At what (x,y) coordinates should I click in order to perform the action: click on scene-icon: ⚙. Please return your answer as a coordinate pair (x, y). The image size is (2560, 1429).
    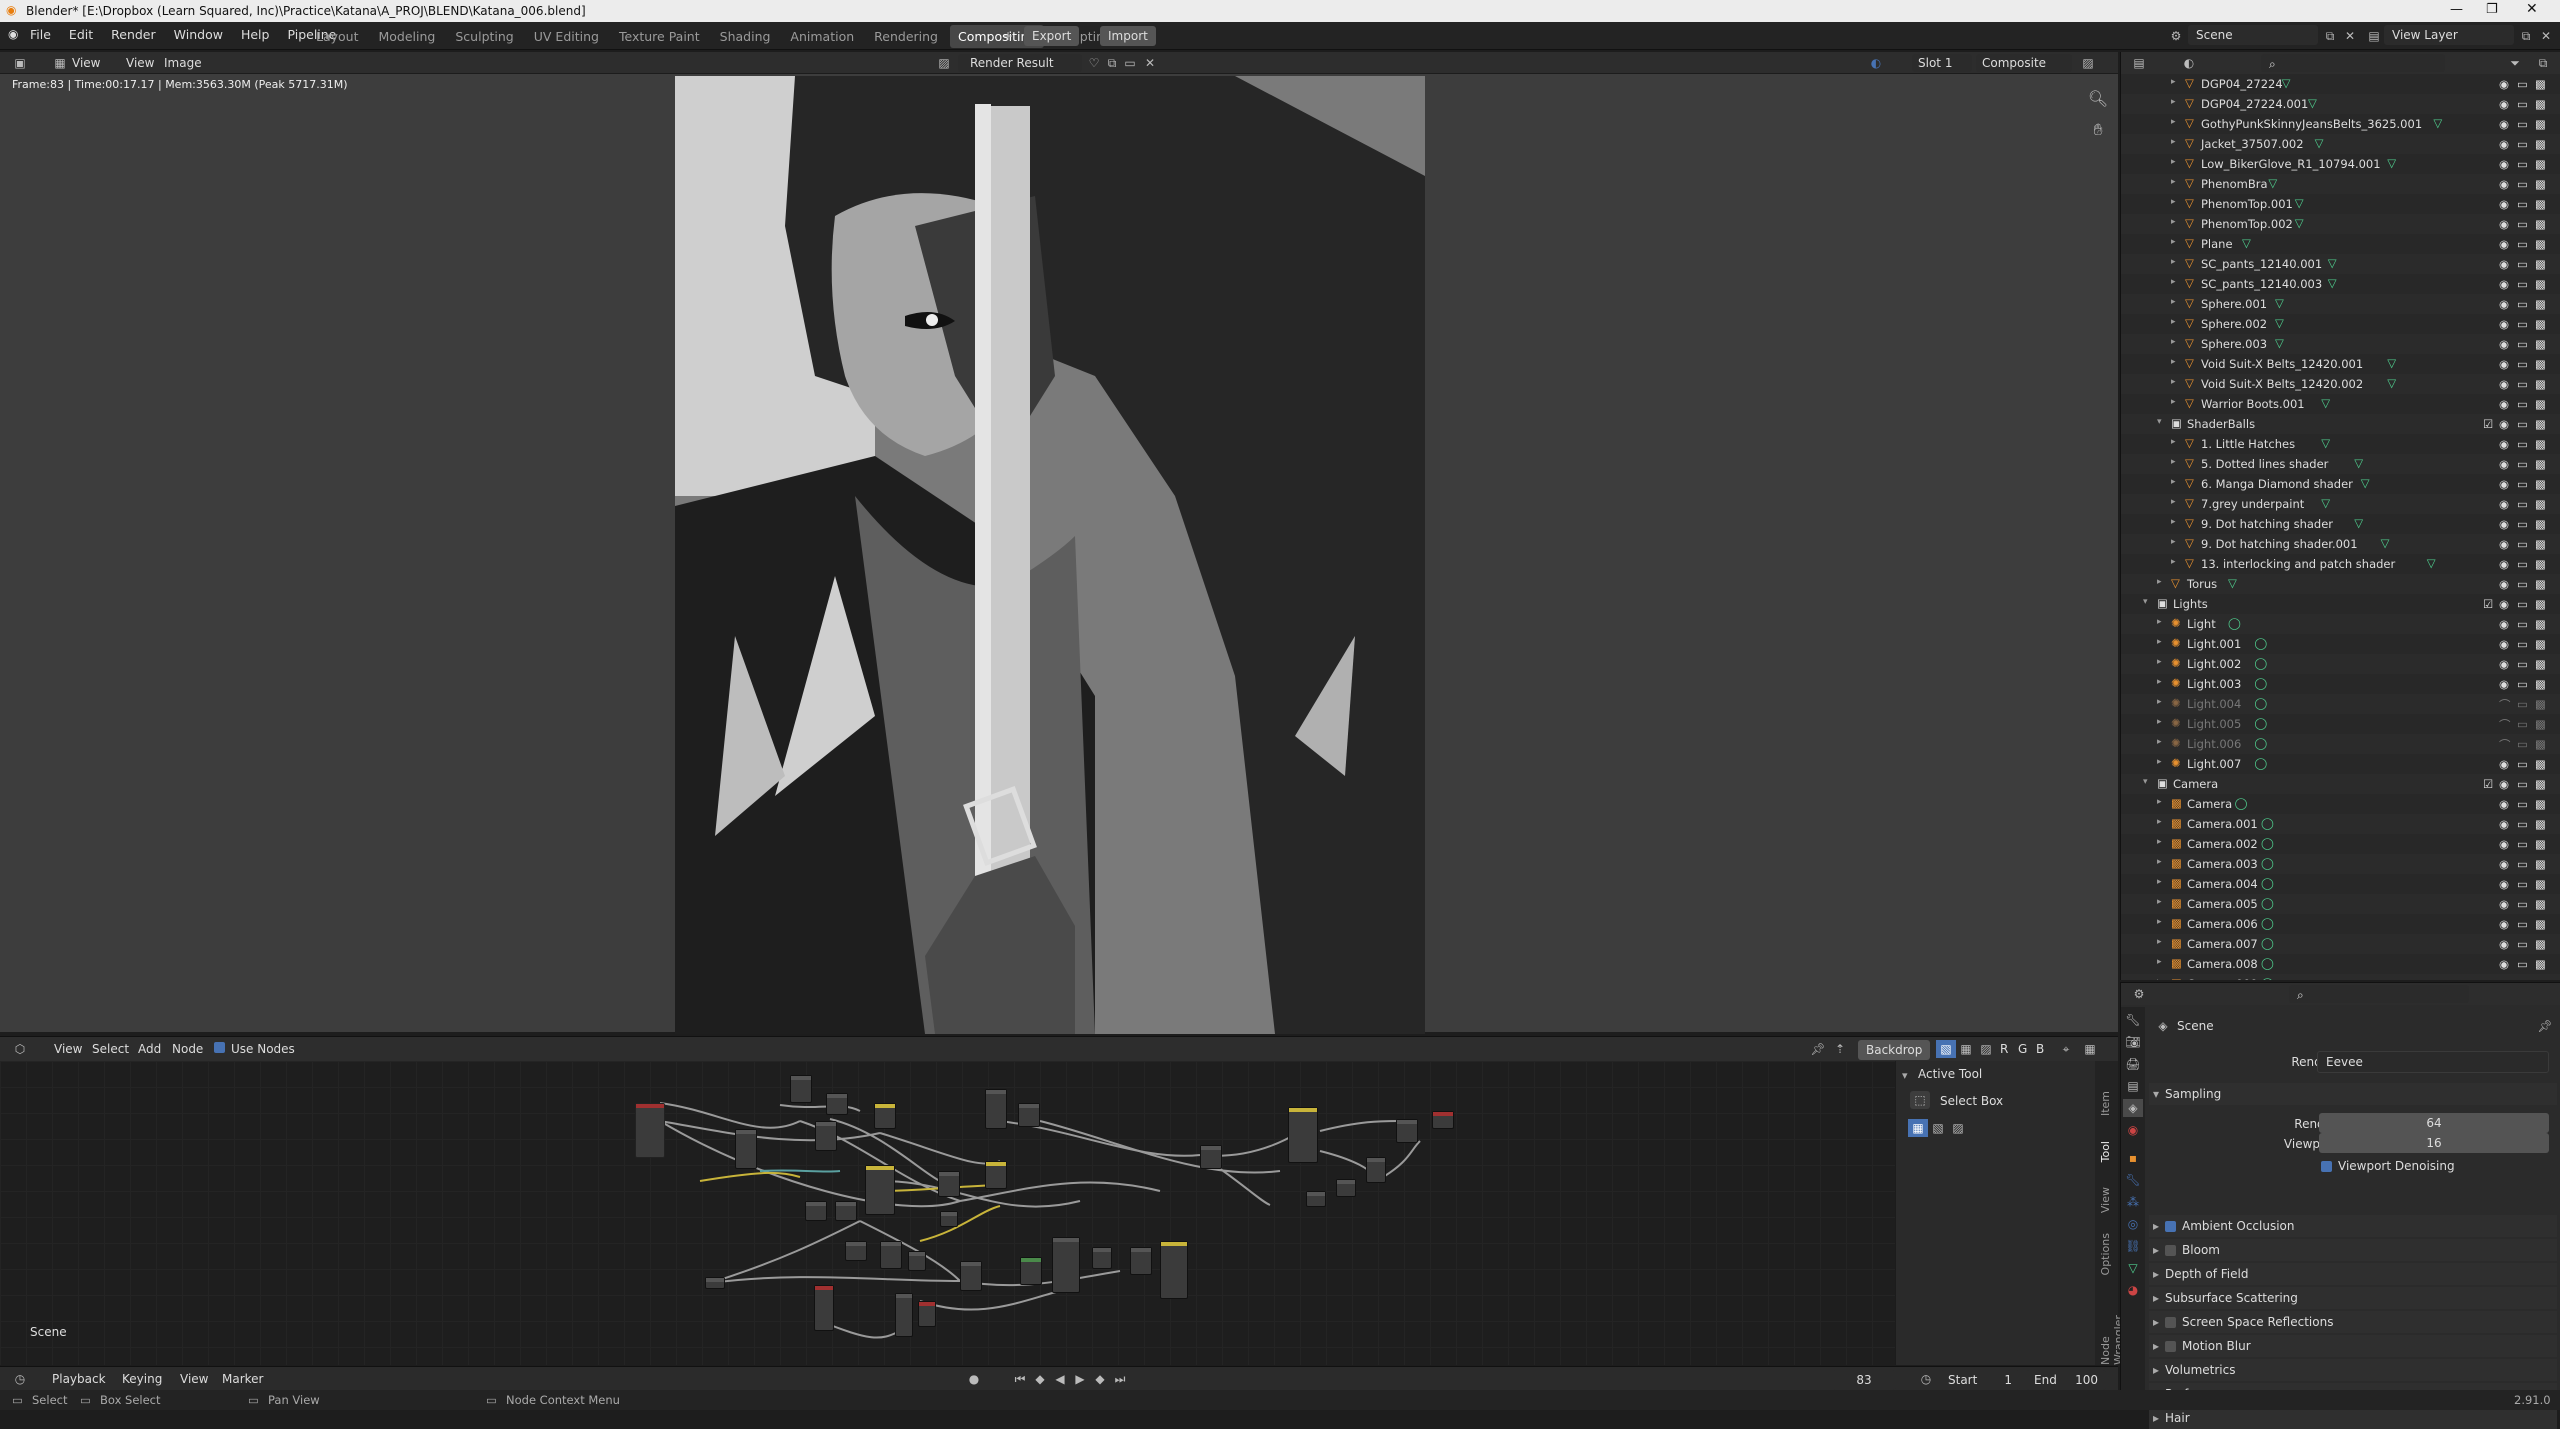
    Looking at the image, I should click on (2176, 36).